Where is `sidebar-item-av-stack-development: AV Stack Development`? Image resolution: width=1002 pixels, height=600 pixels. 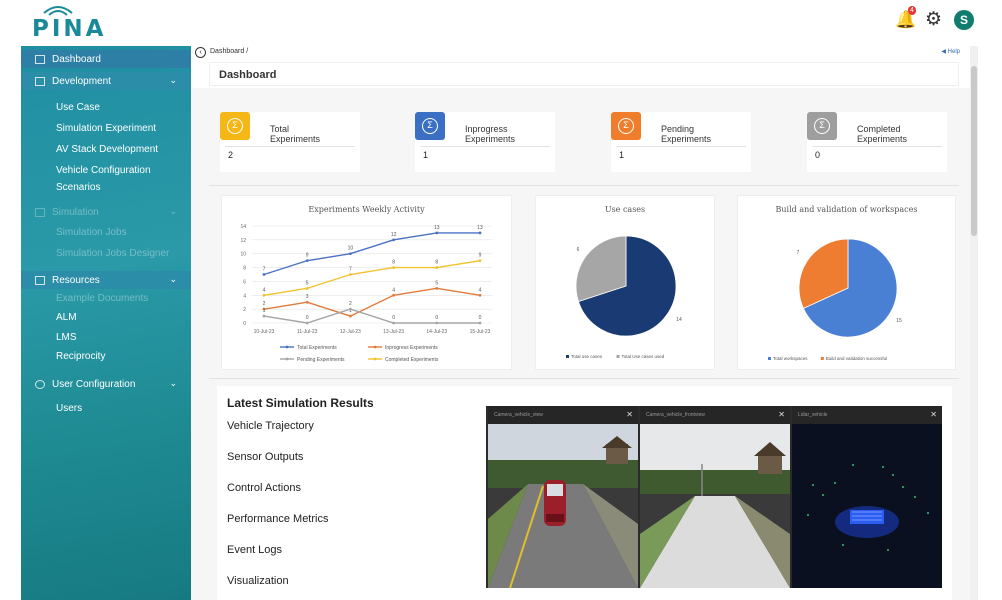 sidebar-item-av-stack-development: AV Stack Development is located at coordinates (107, 149).